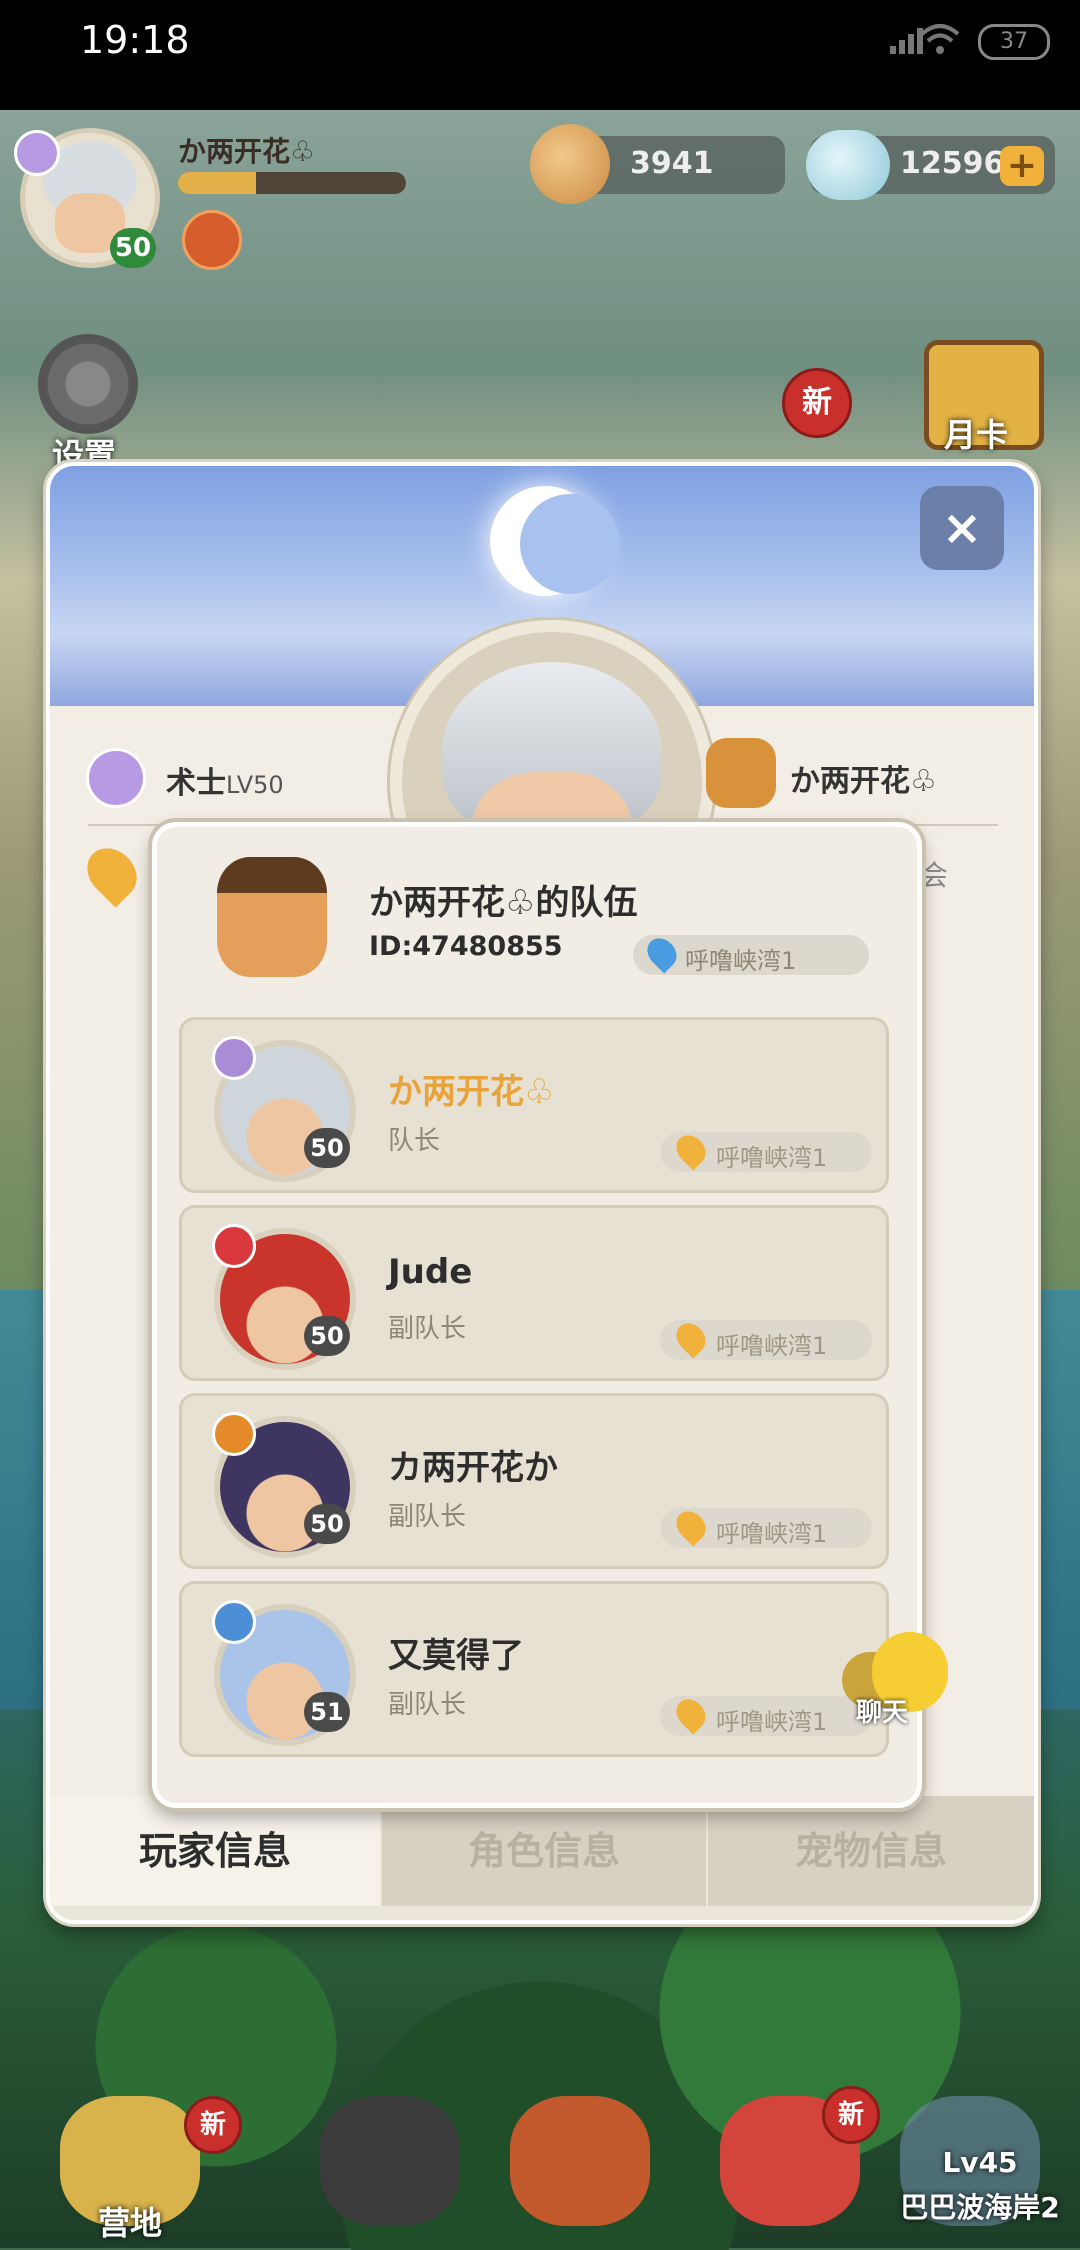  I want to click on gear-icon, so click(88, 384).